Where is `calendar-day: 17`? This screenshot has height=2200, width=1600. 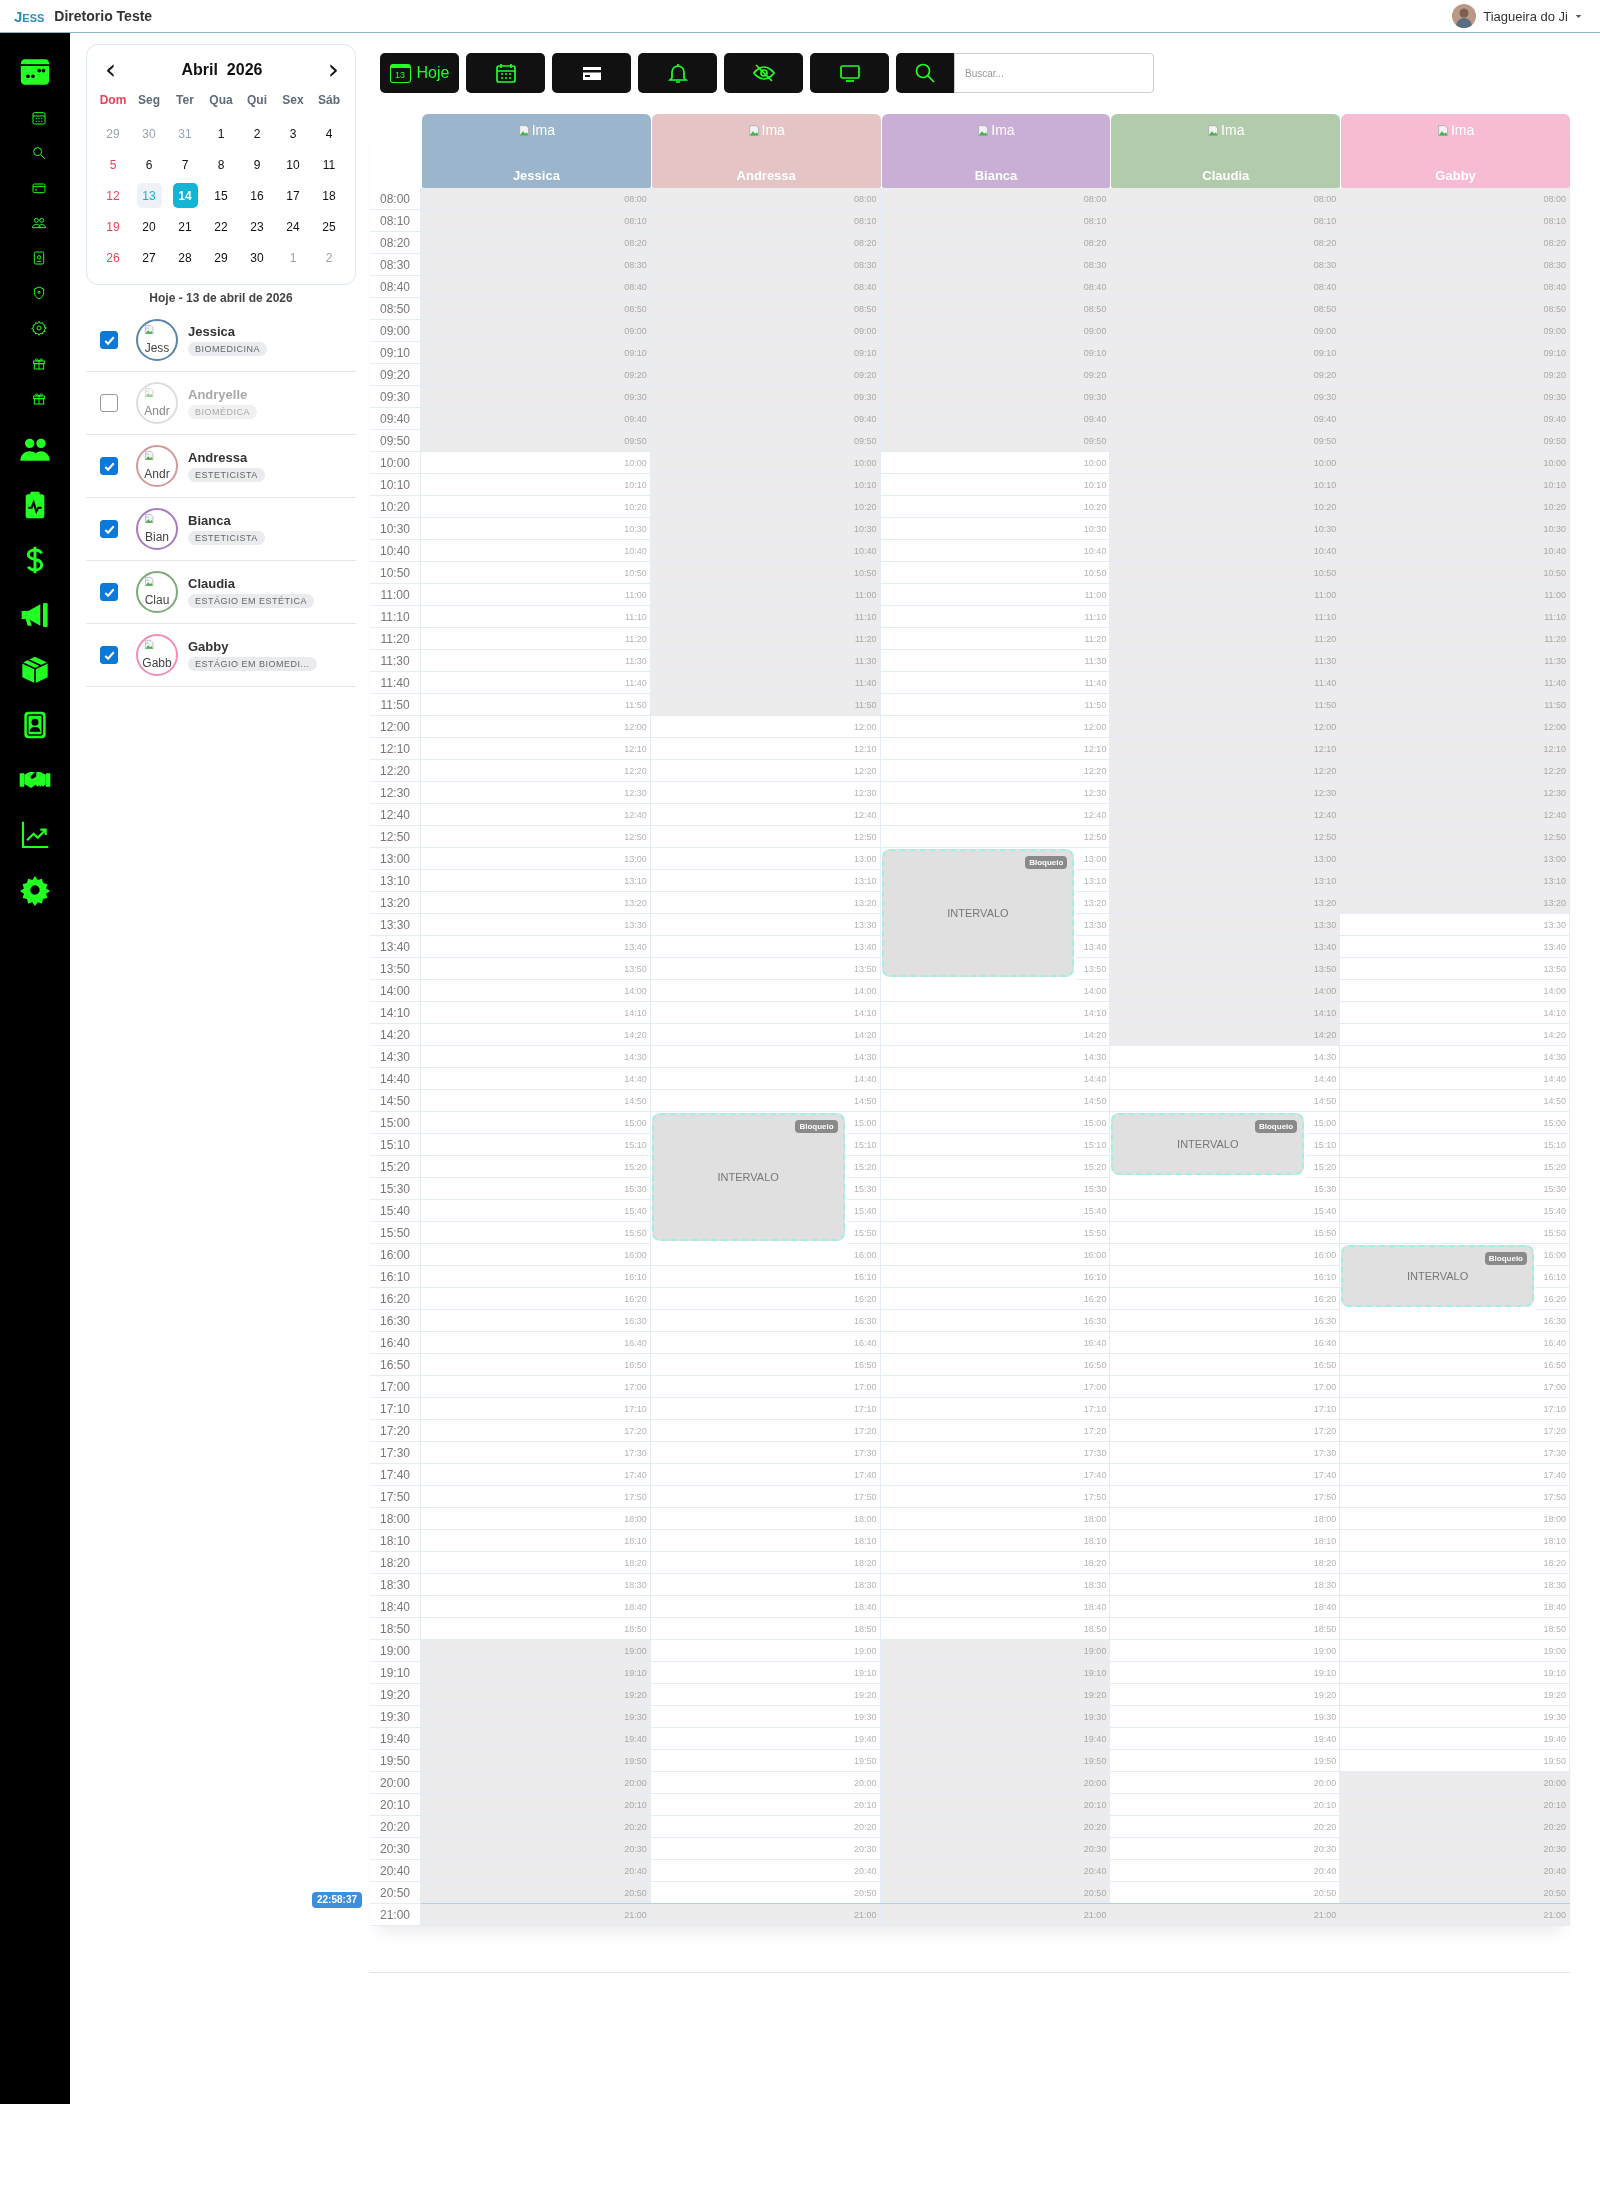
calendar-day: 17 is located at coordinates (293, 195).